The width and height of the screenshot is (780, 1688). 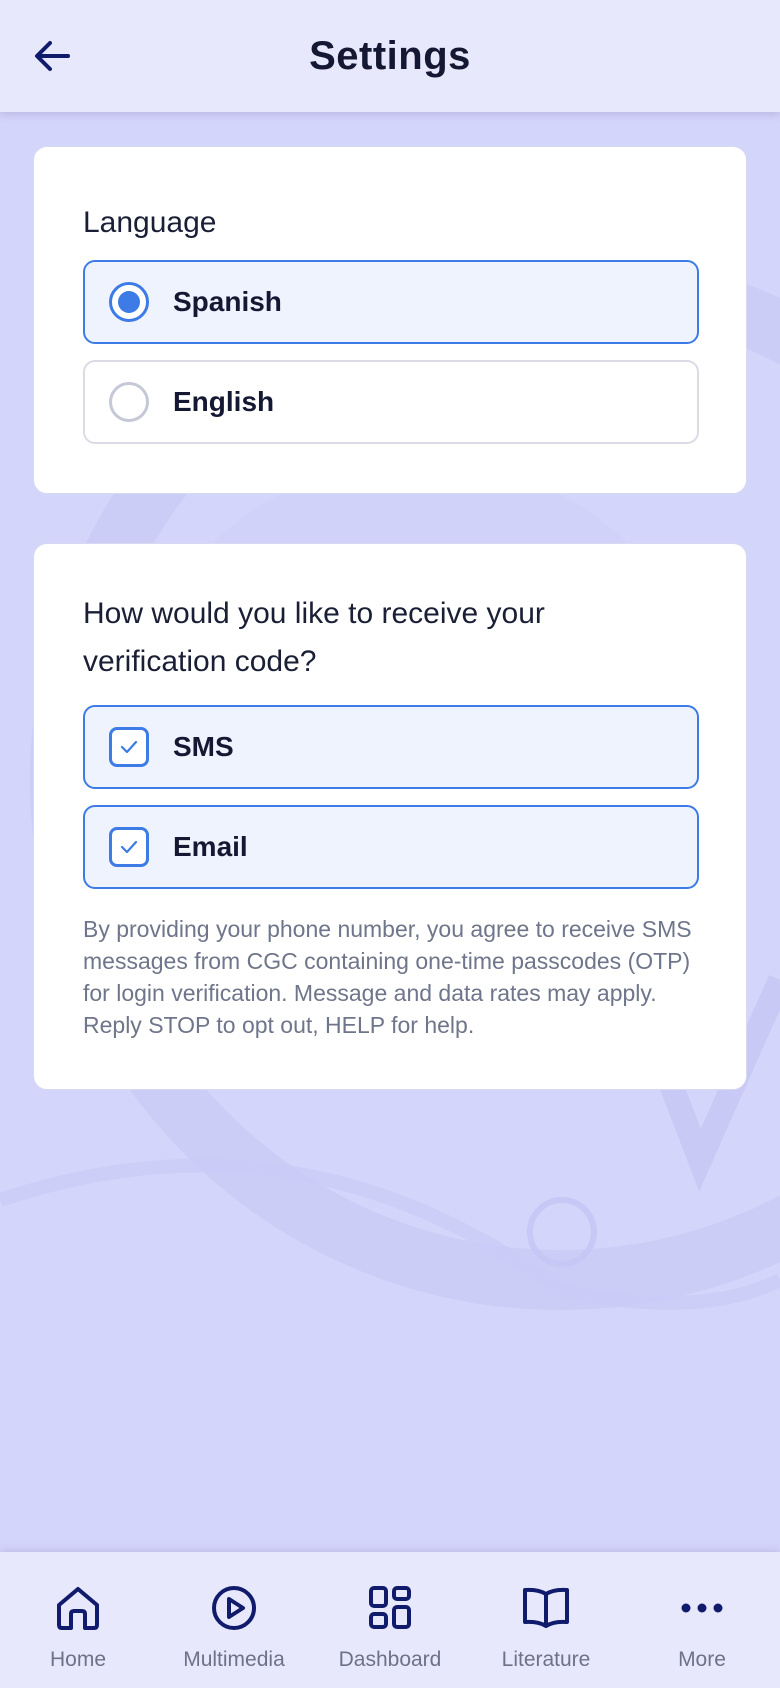 I want to click on option-label: Spanish, so click(x=227, y=301).